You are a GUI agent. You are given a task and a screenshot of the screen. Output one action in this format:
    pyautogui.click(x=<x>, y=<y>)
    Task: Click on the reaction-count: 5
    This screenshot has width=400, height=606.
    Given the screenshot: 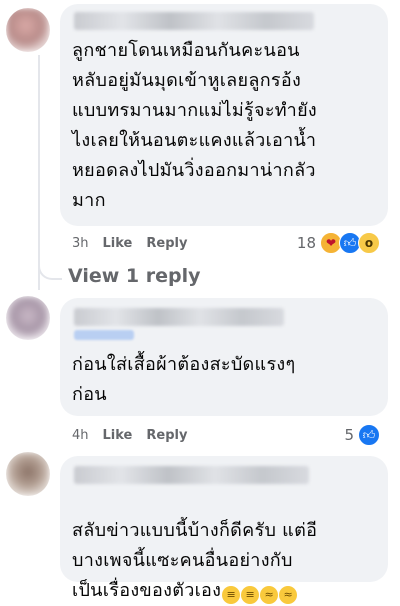 What is the action you would take?
    pyautogui.click(x=349, y=435)
    